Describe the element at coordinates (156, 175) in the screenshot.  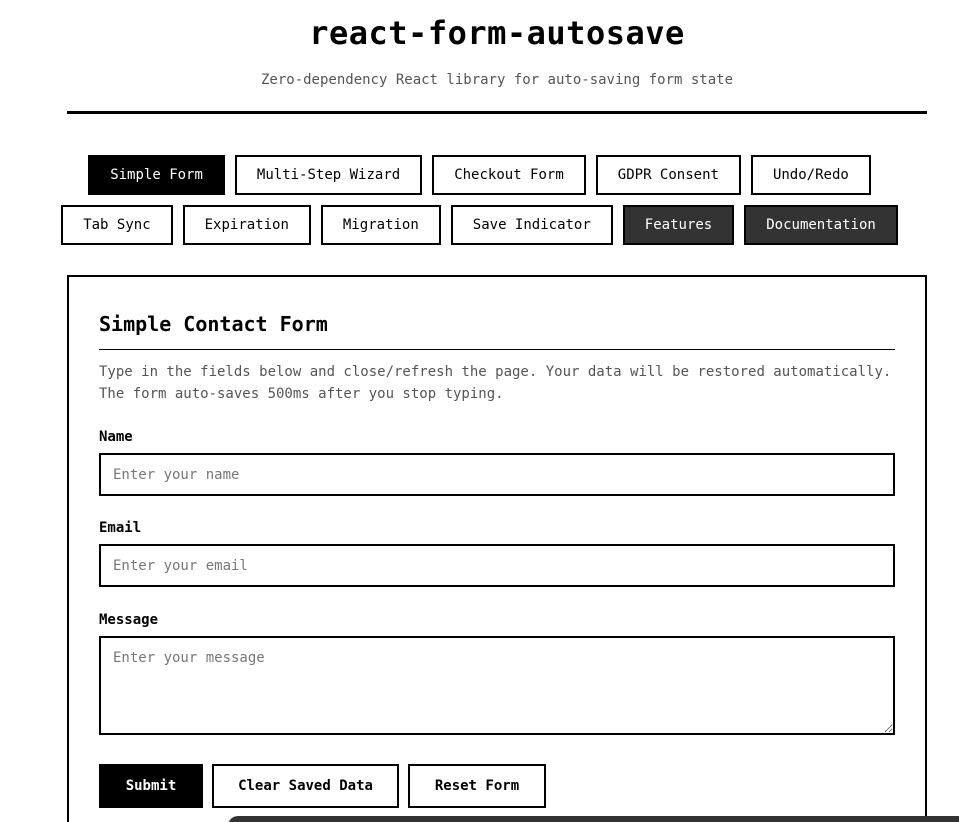
I see `tab-simple-form: Simple Form` at that location.